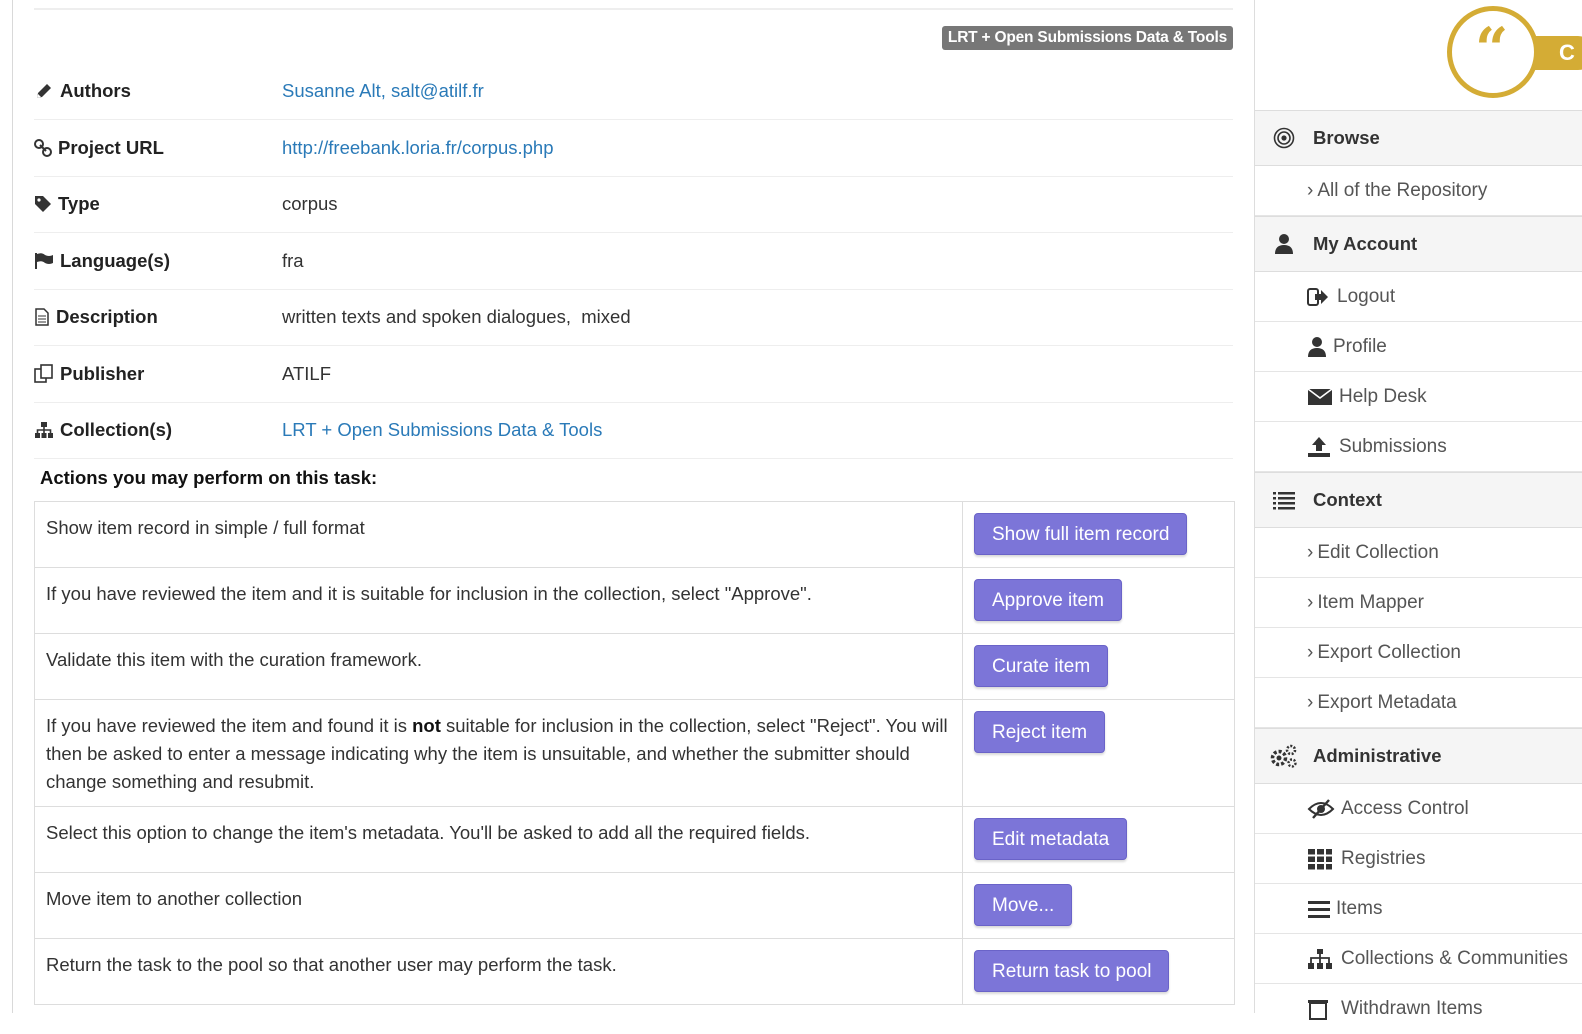  What do you see at coordinates (42, 317) in the screenshot?
I see `document-icon` at bounding box center [42, 317].